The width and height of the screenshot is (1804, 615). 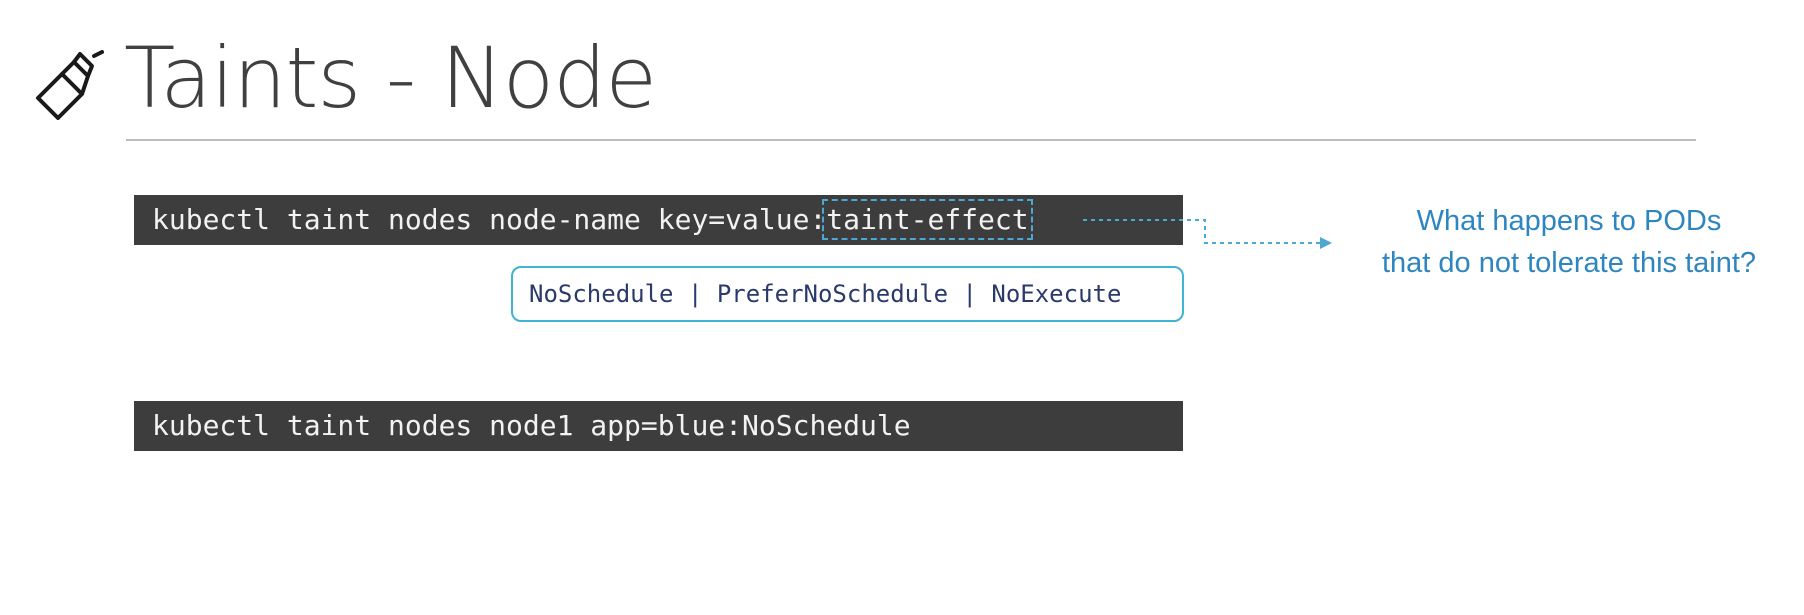 What do you see at coordinates (911, 140) in the screenshot?
I see `title-divider` at bounding box center [911, 140].